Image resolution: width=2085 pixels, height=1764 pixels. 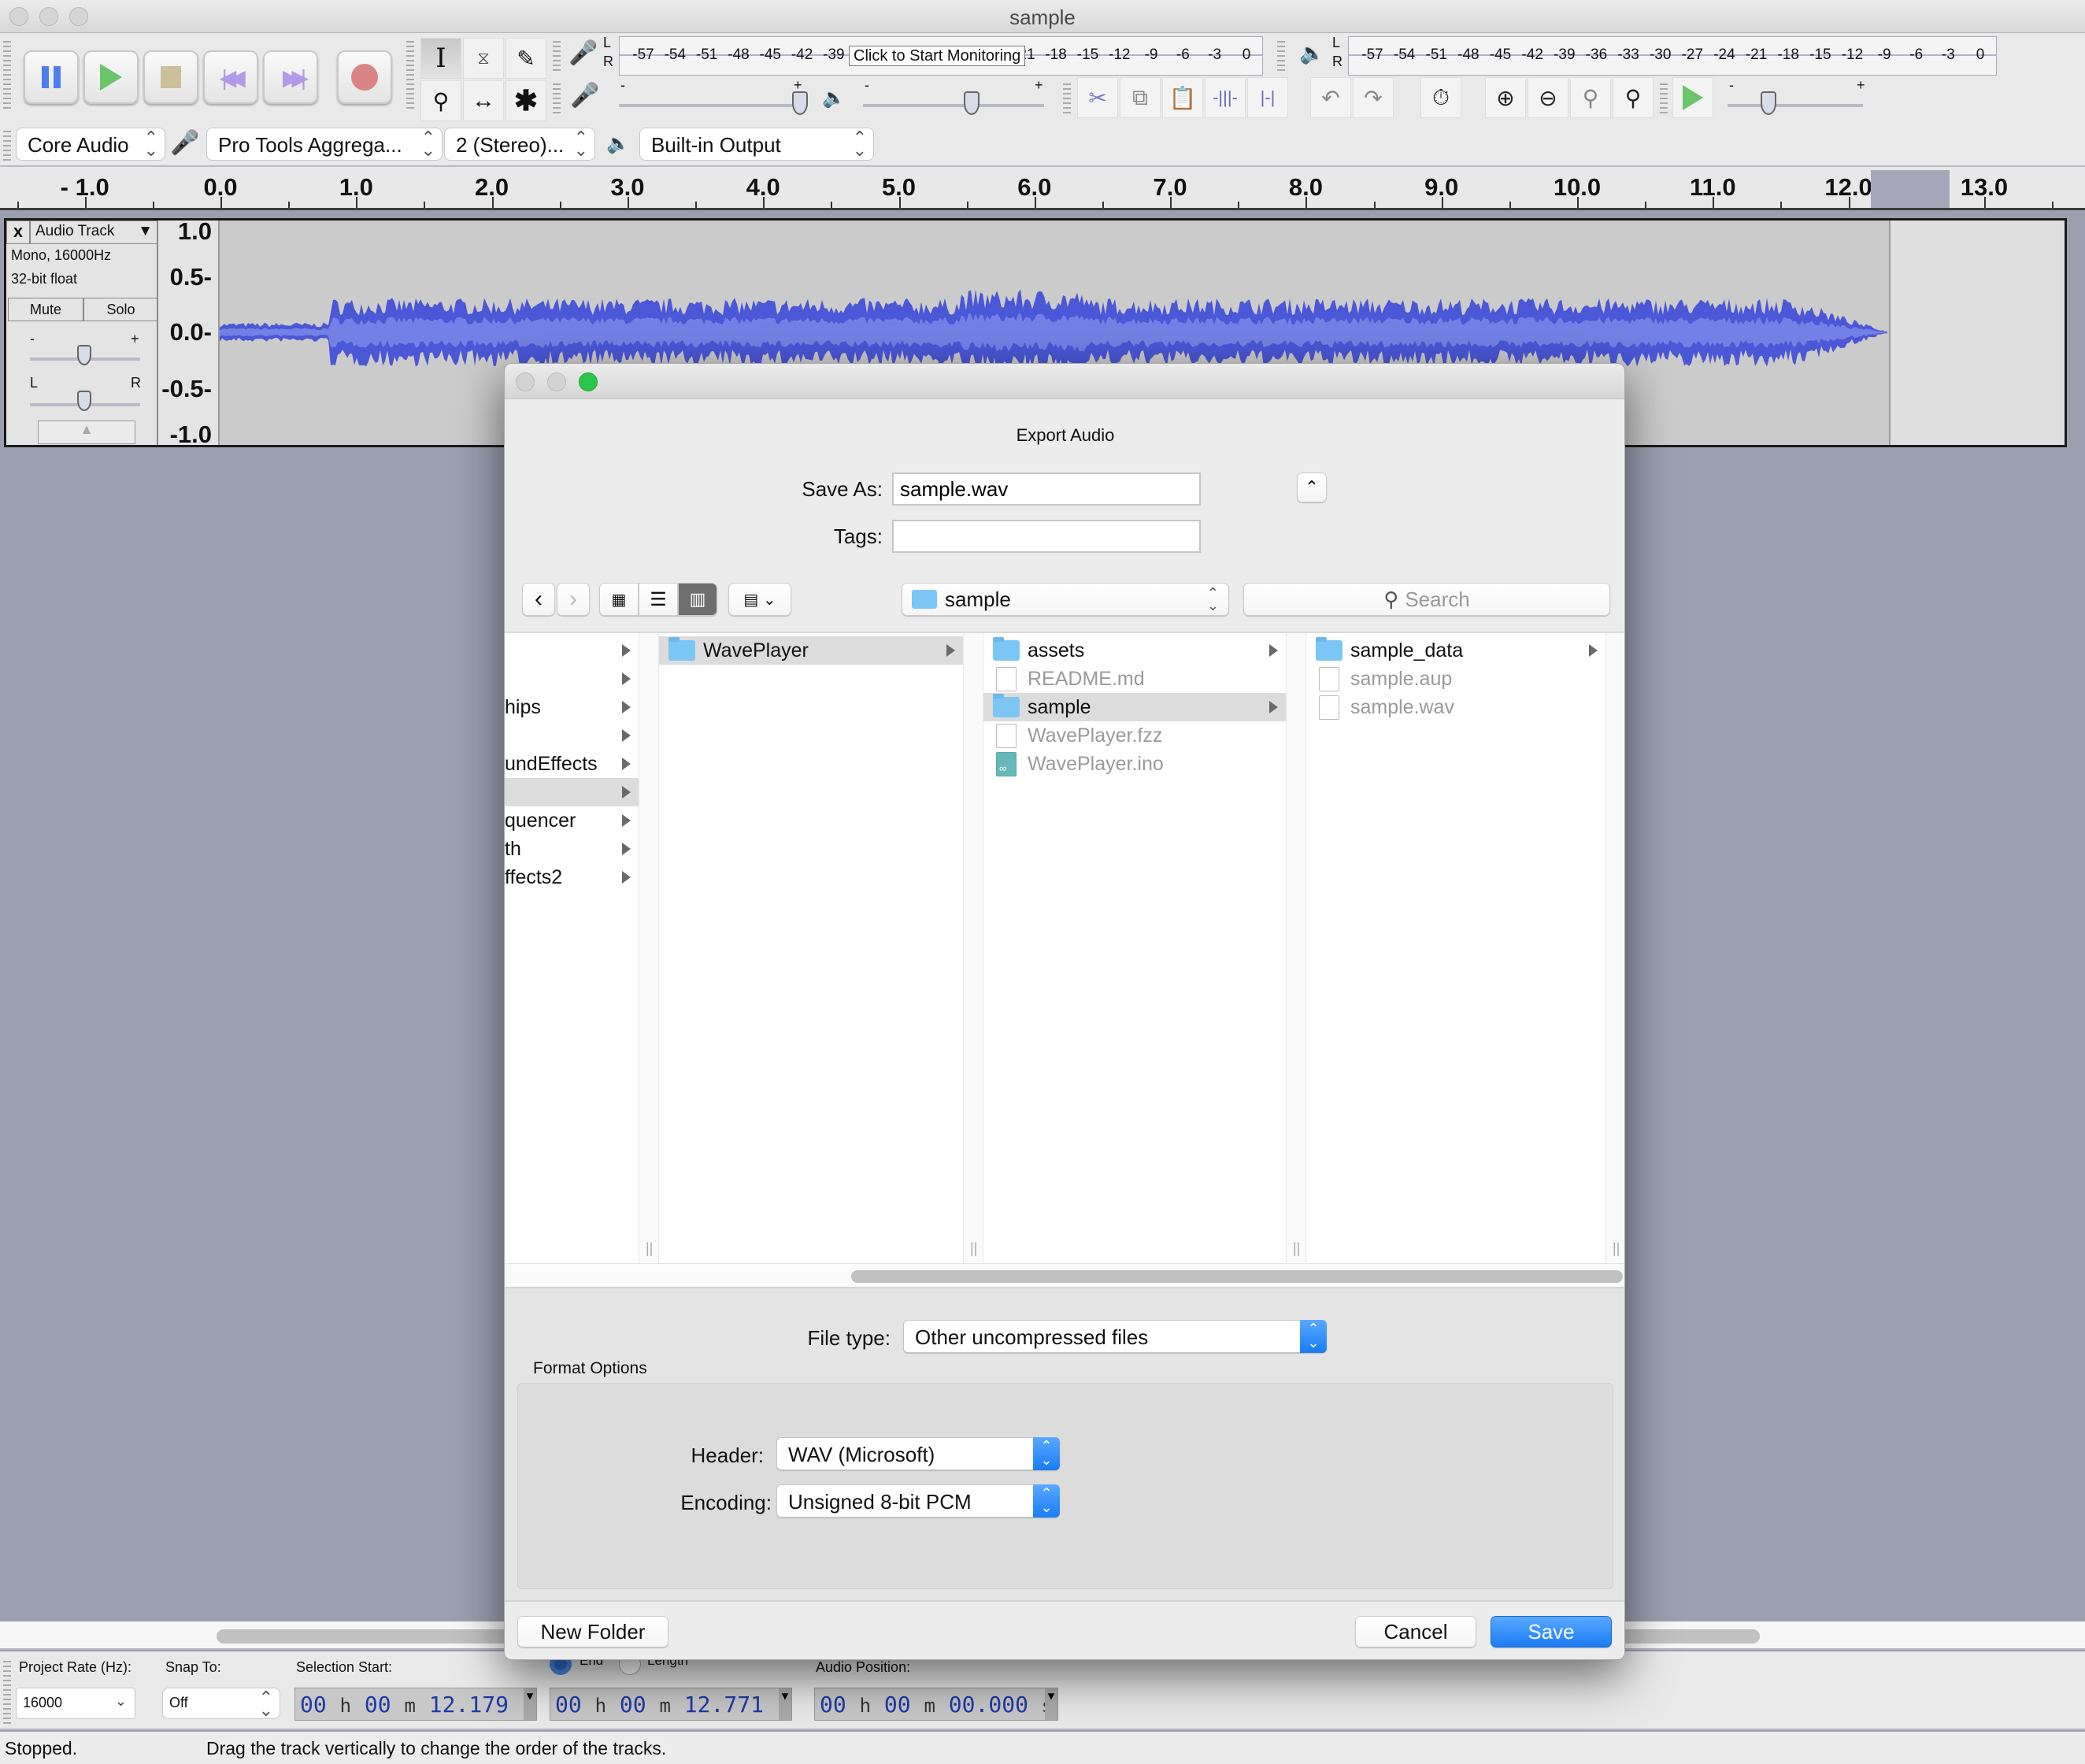 I want to click on ruler-selection-region, so click(x=1910, y=189).